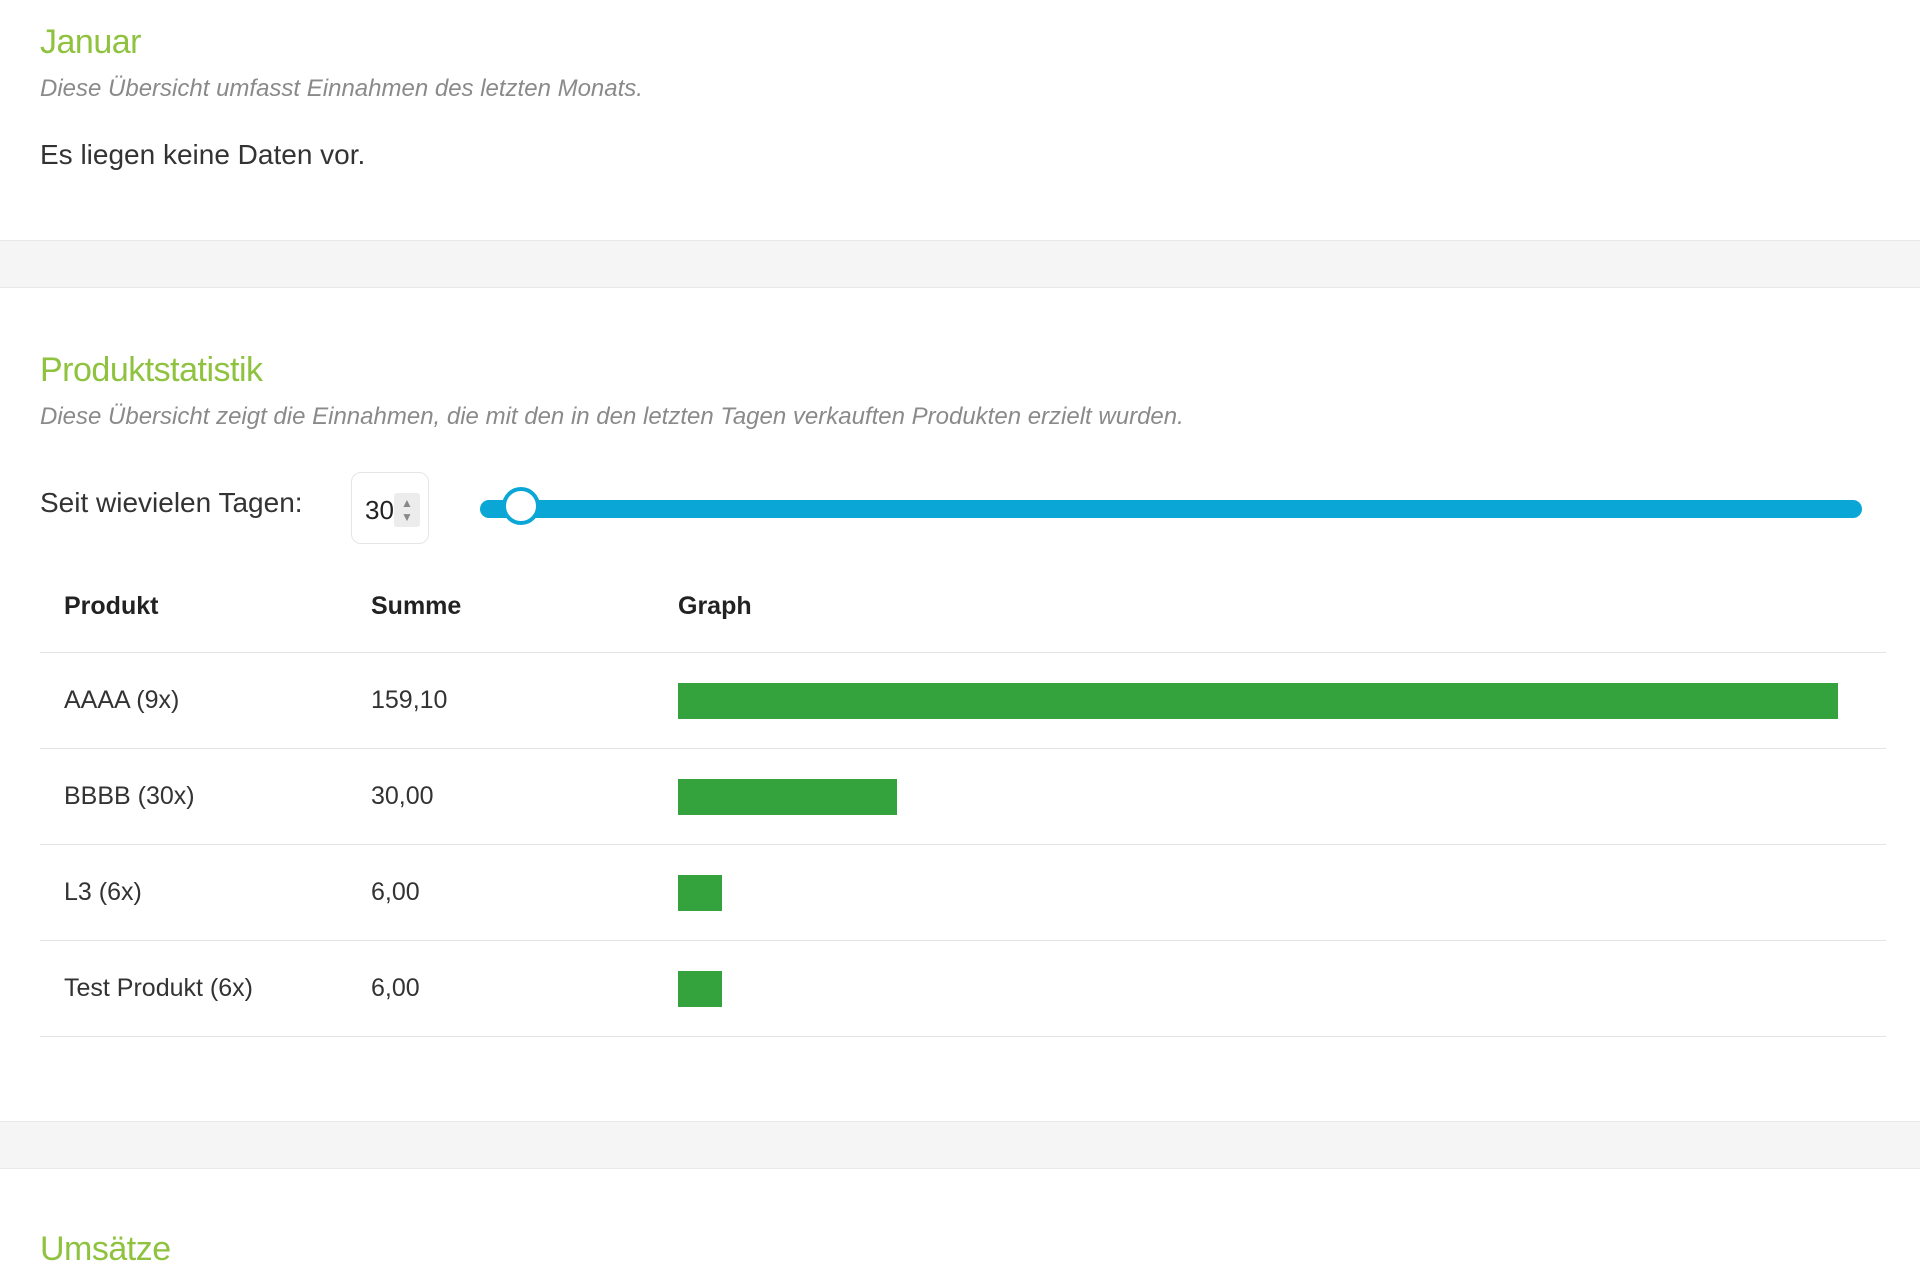 The height and width of the screenshot is (1280, 1920). I want to click on umsaetze-panel: Umsätze, so click(960, 1224).